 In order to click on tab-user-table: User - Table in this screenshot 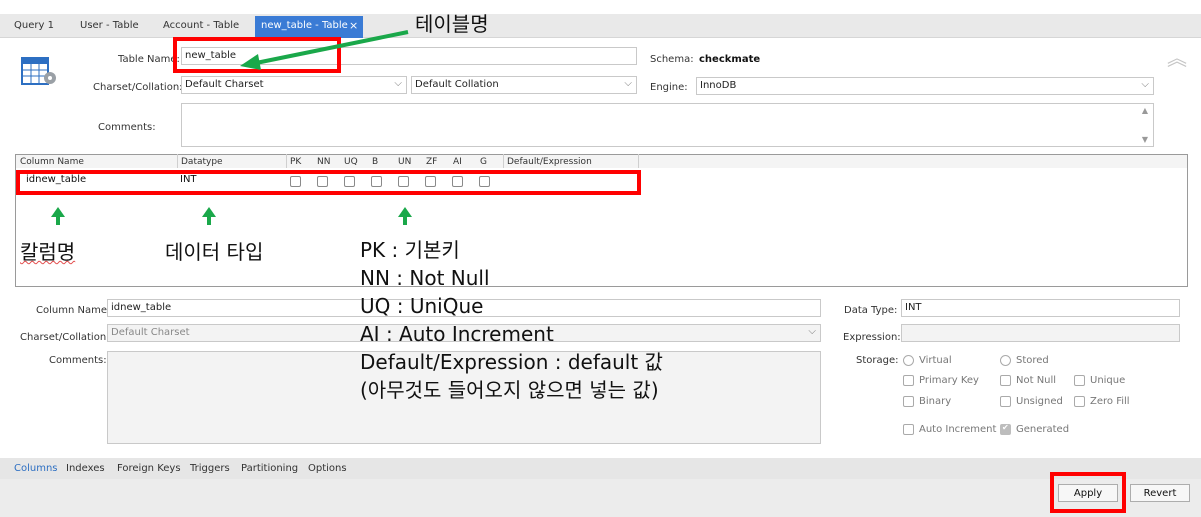, I will do `click(109, 25)`.